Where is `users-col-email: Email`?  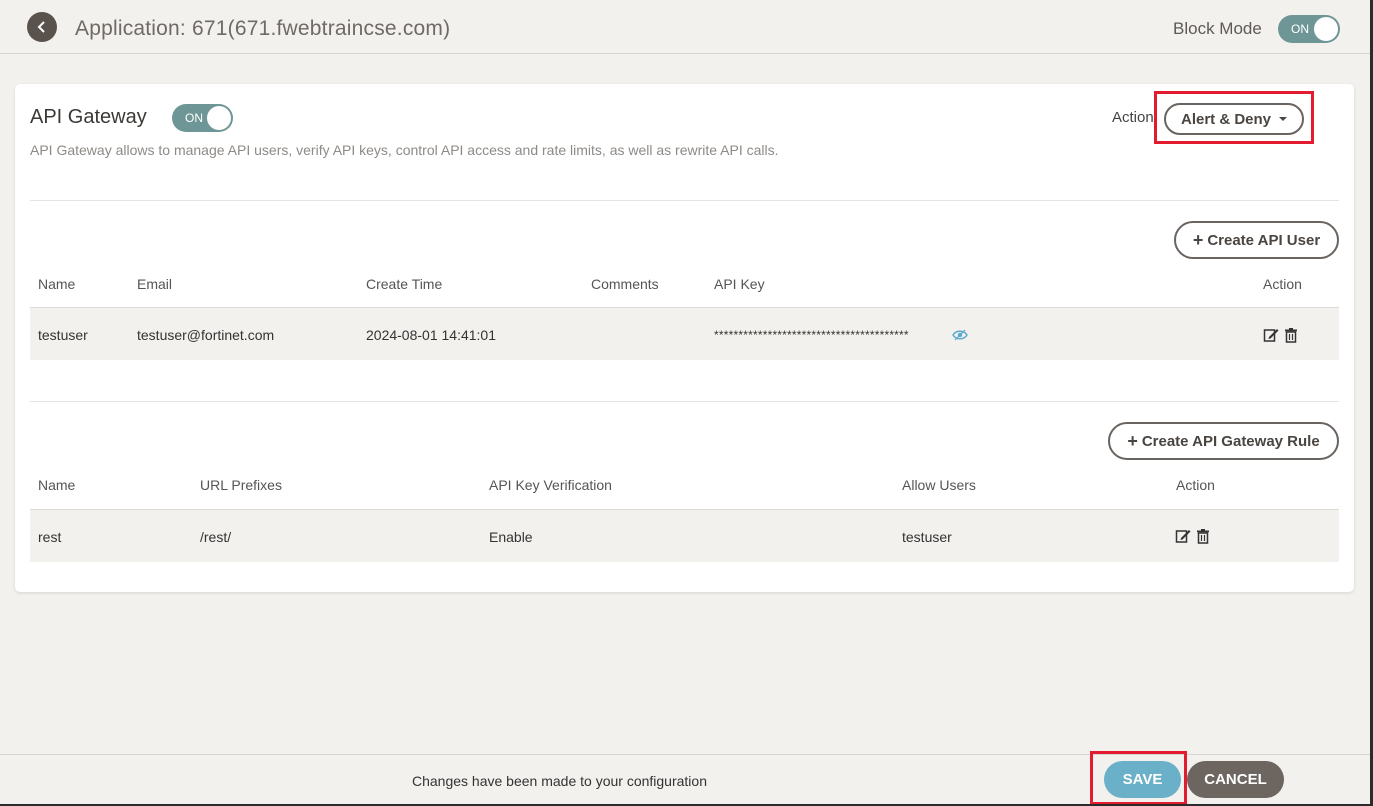
users-col-email: Email is located at coordinates (155, 284).